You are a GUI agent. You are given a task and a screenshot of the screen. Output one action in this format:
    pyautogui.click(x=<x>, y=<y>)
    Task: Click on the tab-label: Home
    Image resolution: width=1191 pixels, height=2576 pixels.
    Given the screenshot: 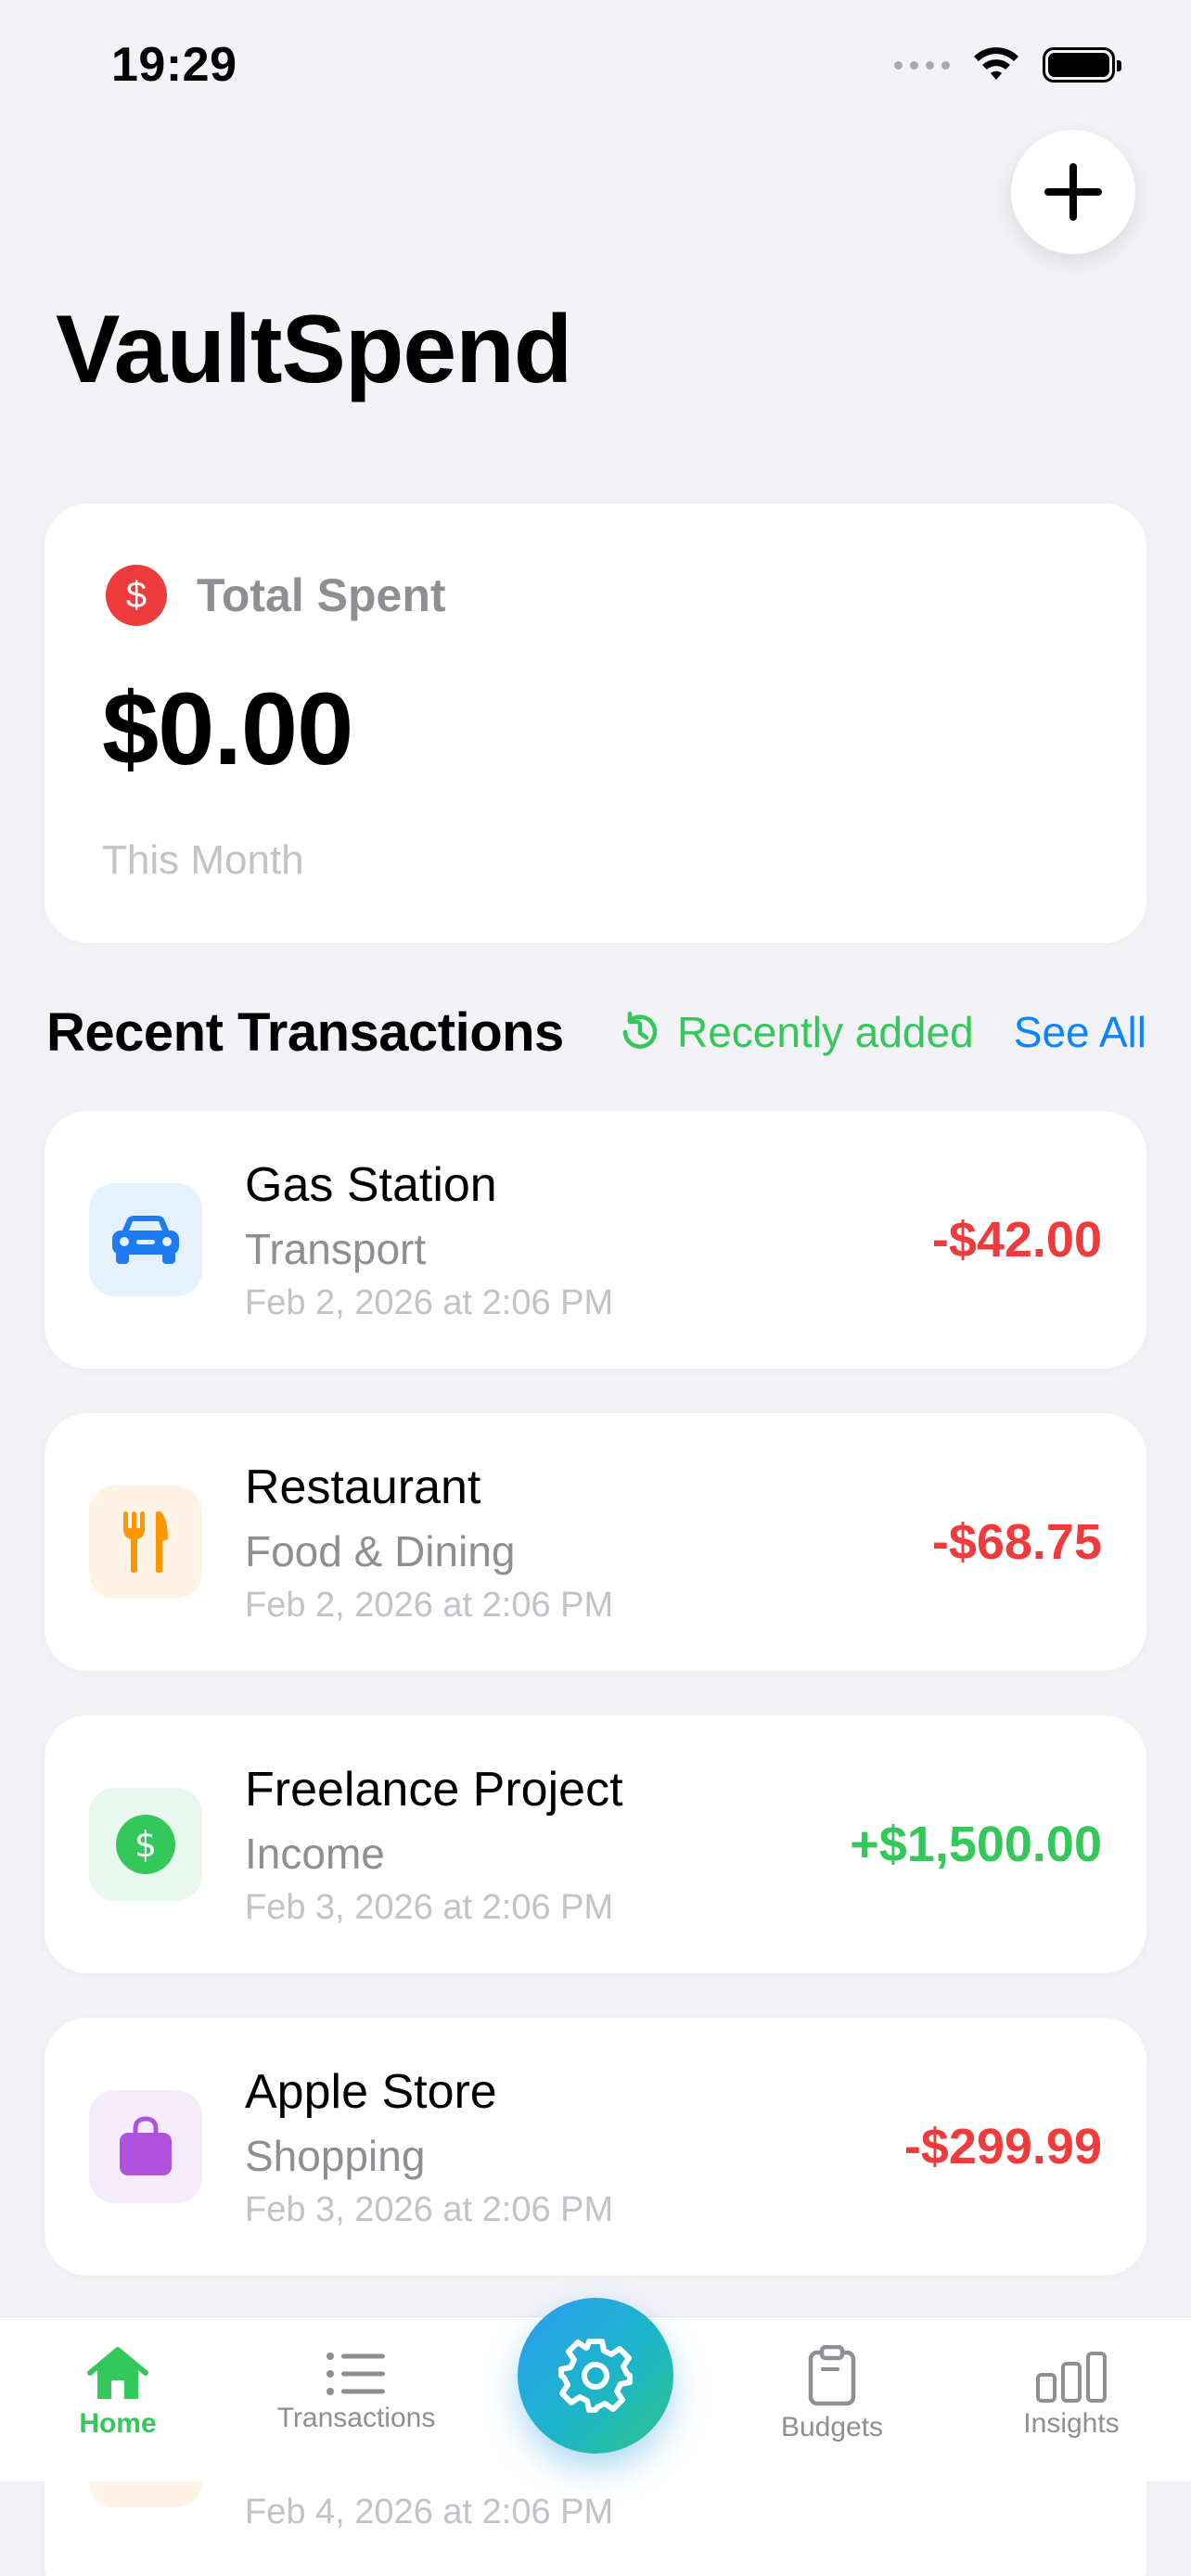 What is the action you would take?
    pyautogui.click(x=118, y=2423)
    